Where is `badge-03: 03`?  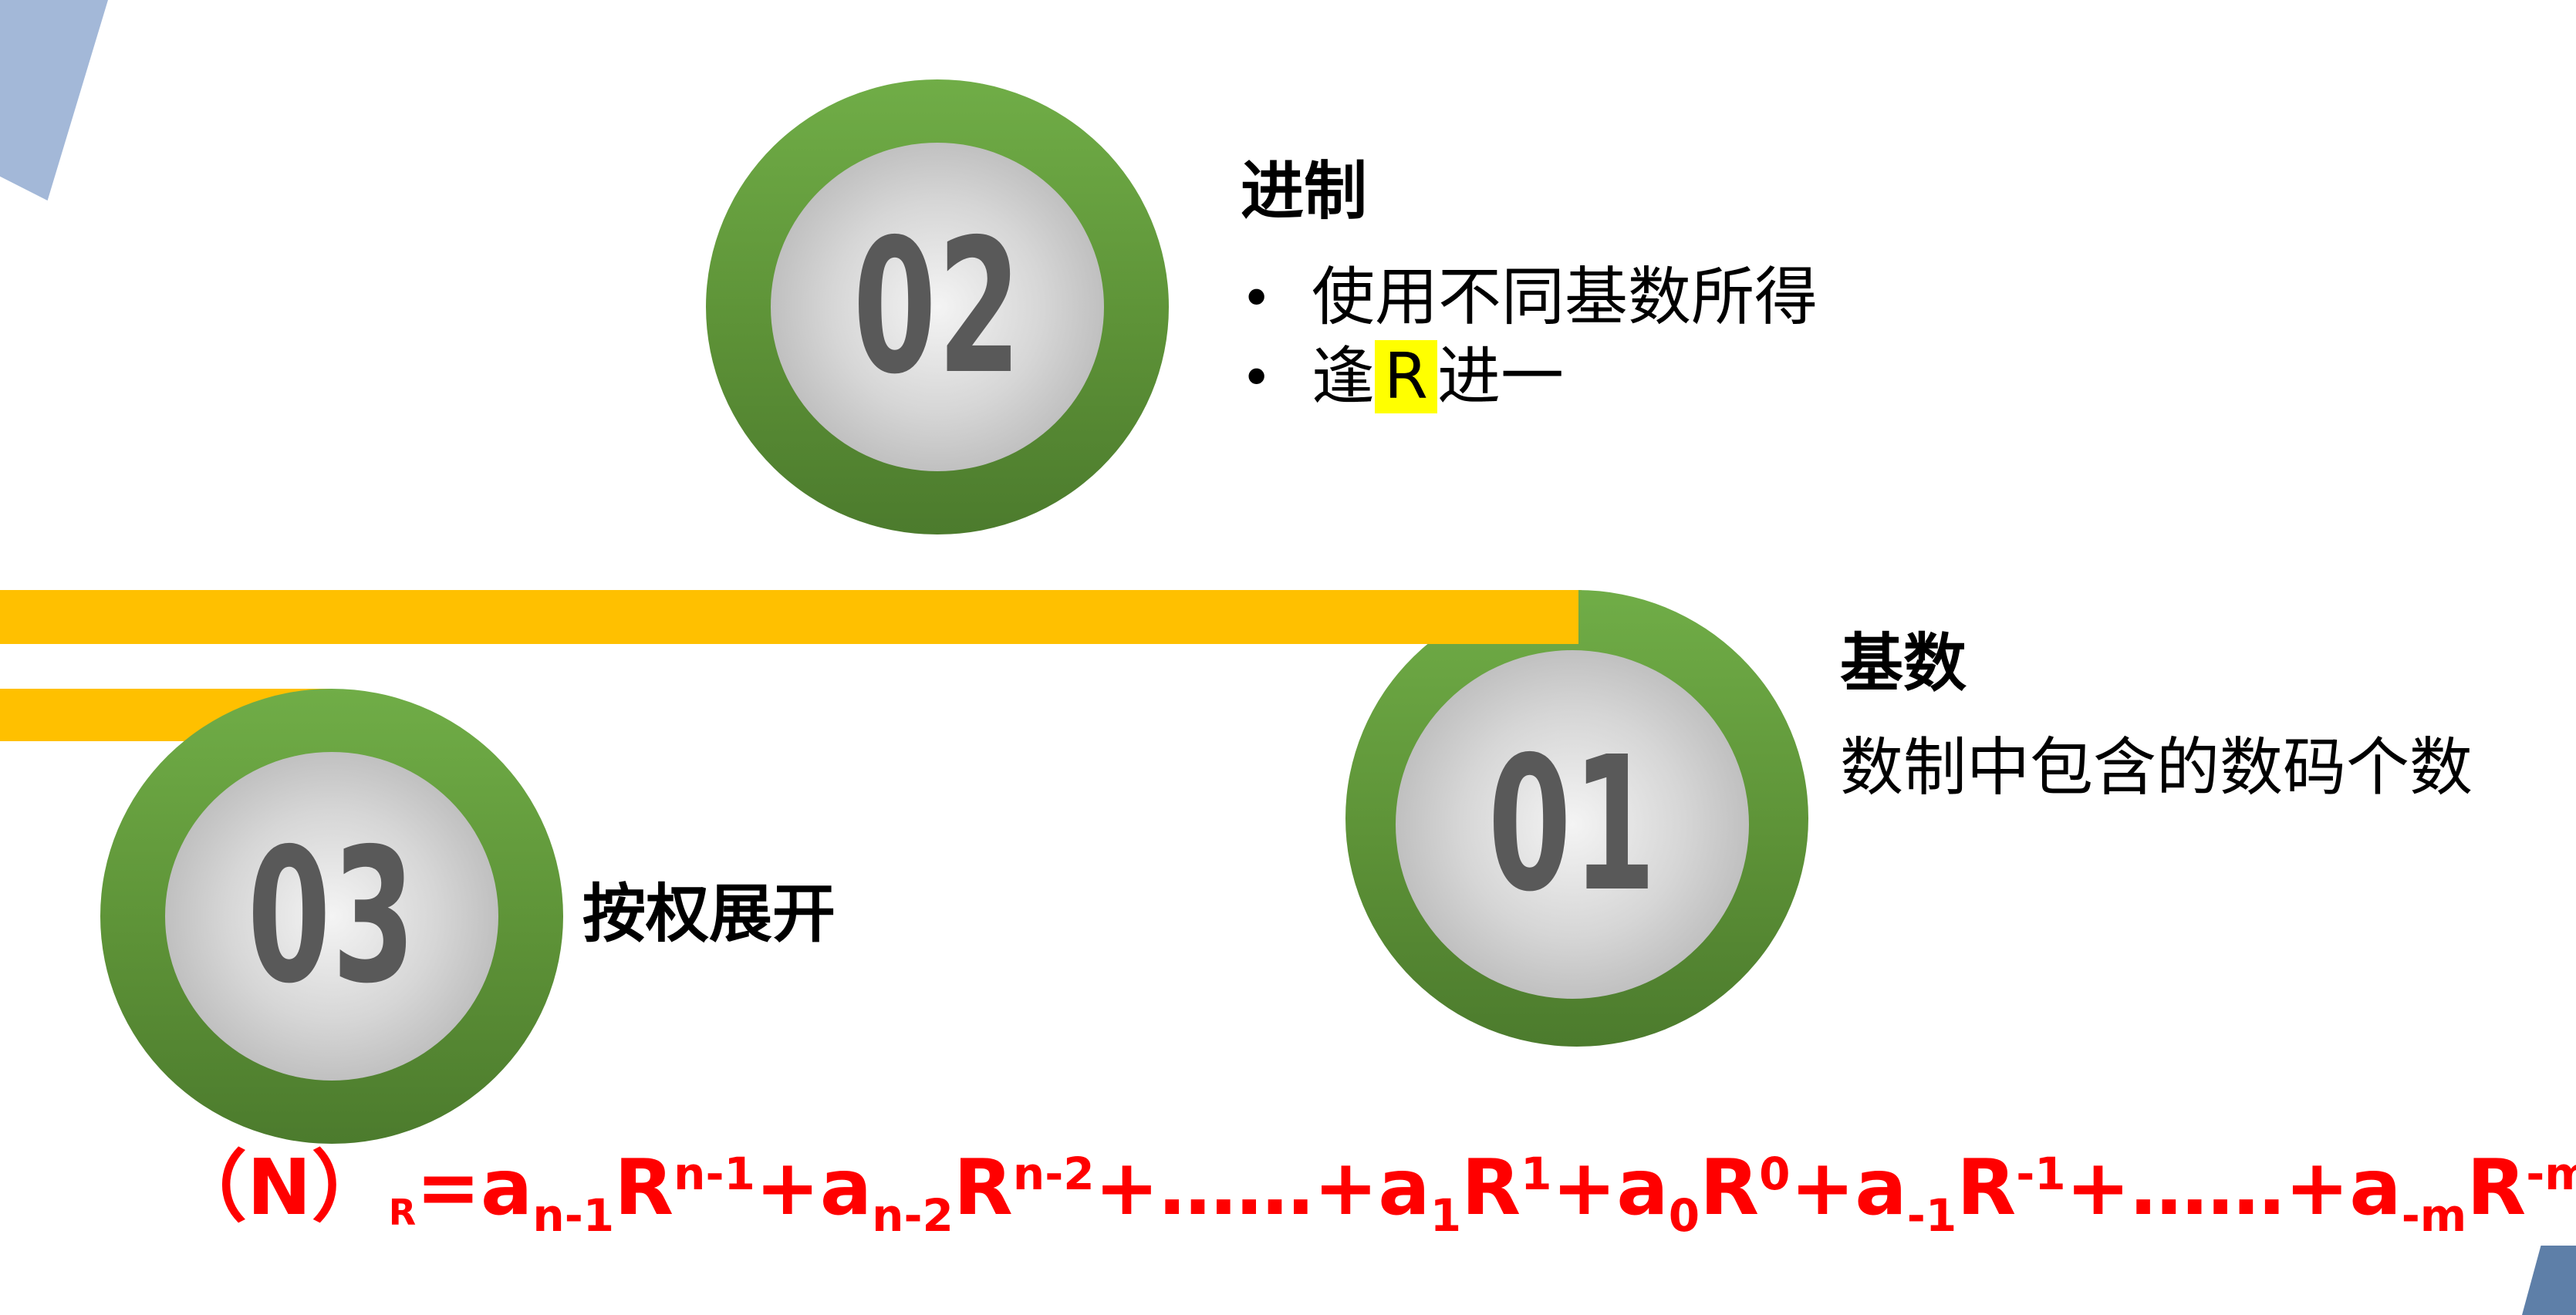 badge-03: 03 is located at coordinates (331, 917).